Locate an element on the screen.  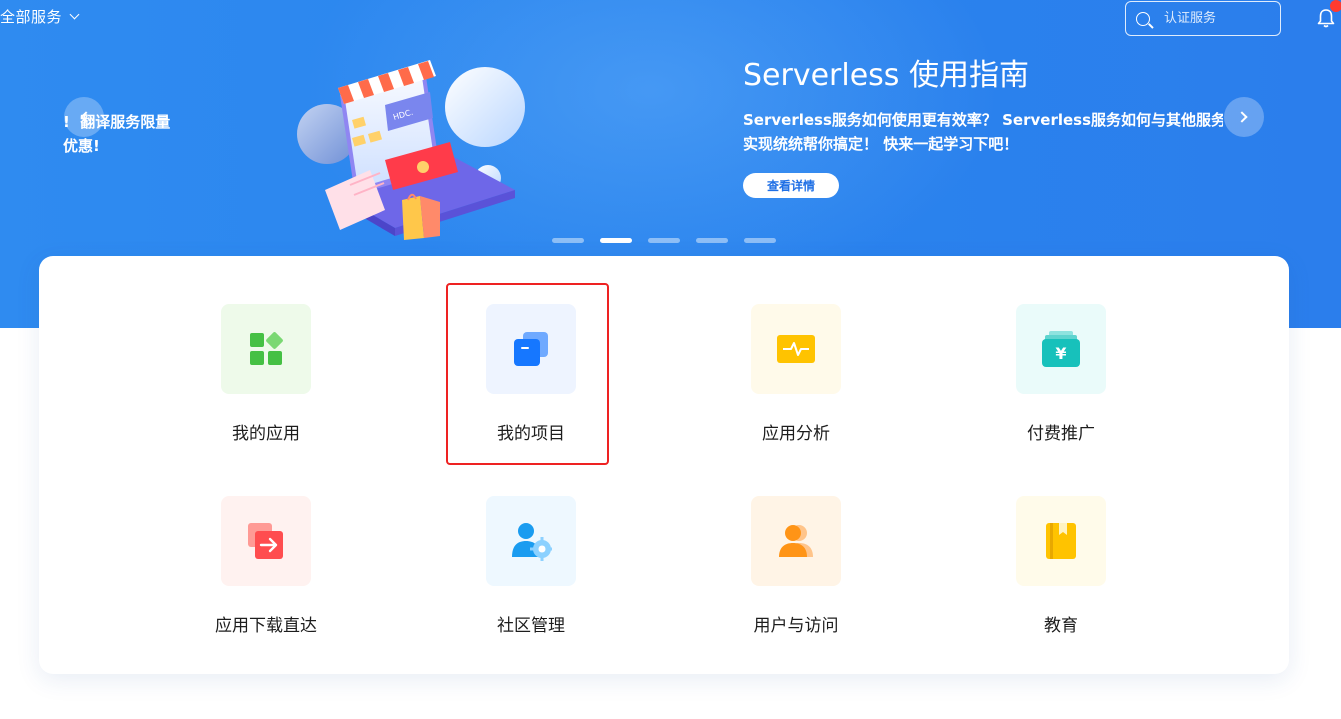
education-book-icon is located at coordinates (1061, 541).